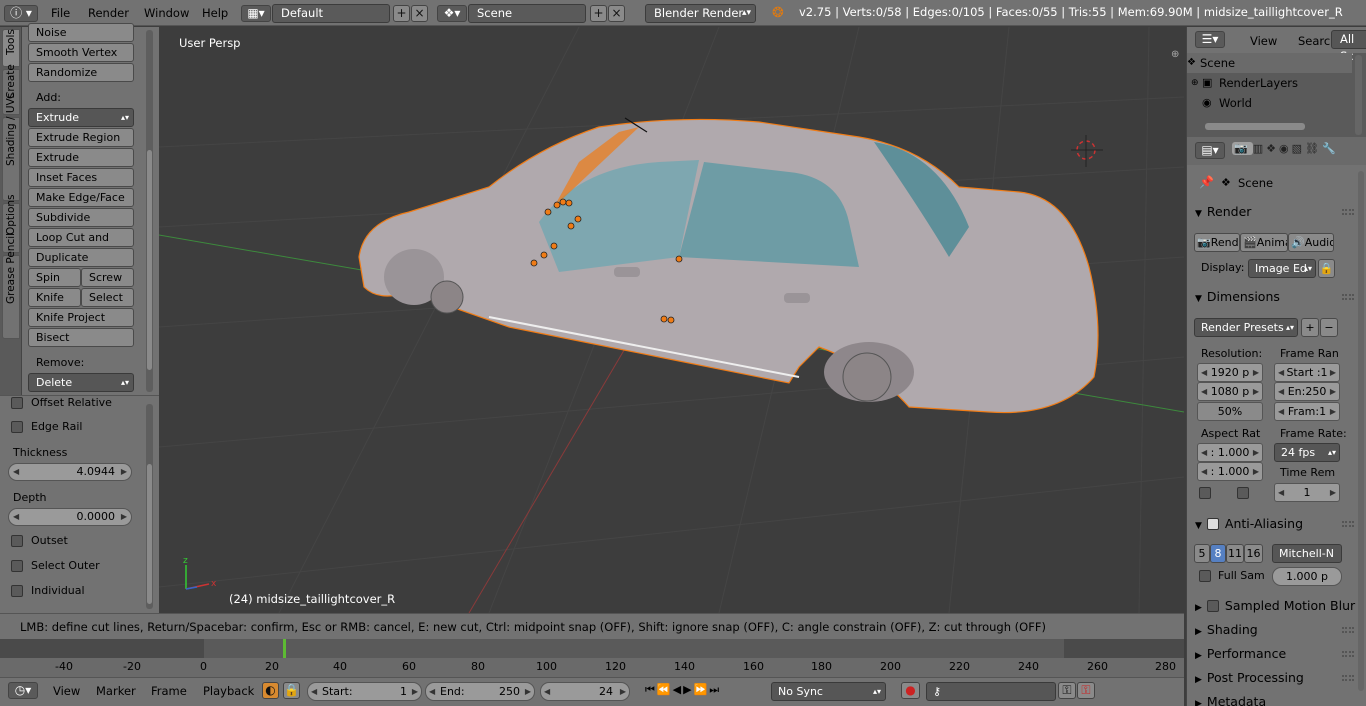 The width and height of the screenshot is (1366, 706). What do you see at coordinates (108, 13) in the screenshot?
I see `menu-render: Render` at bounding box center [108, 13].